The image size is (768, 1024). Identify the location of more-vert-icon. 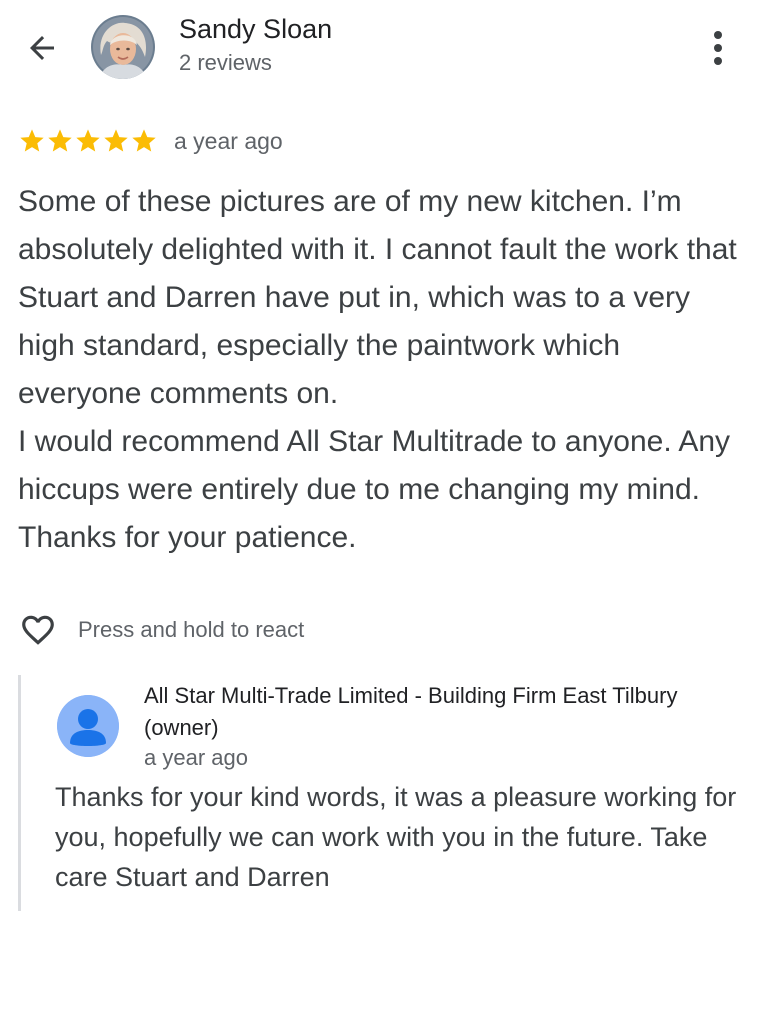
(718, 48).